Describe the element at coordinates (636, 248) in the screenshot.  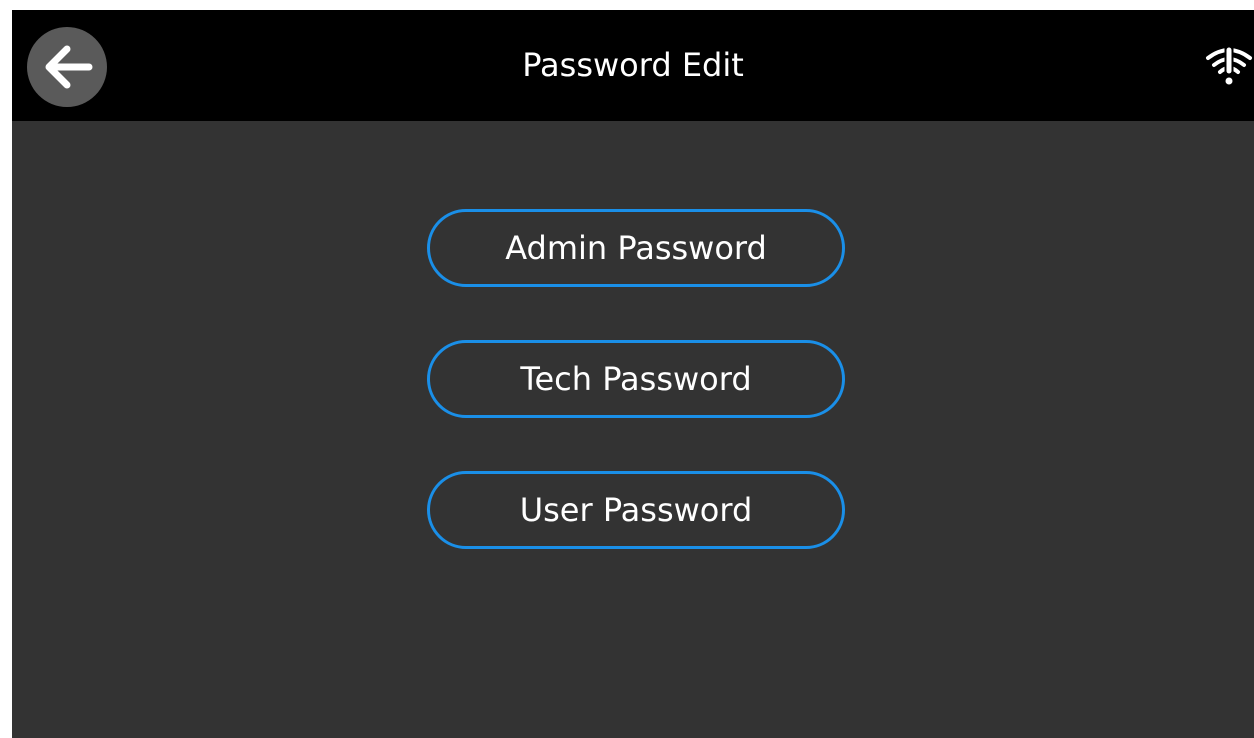
I see `admin-password-button: Admin Password` at that location.